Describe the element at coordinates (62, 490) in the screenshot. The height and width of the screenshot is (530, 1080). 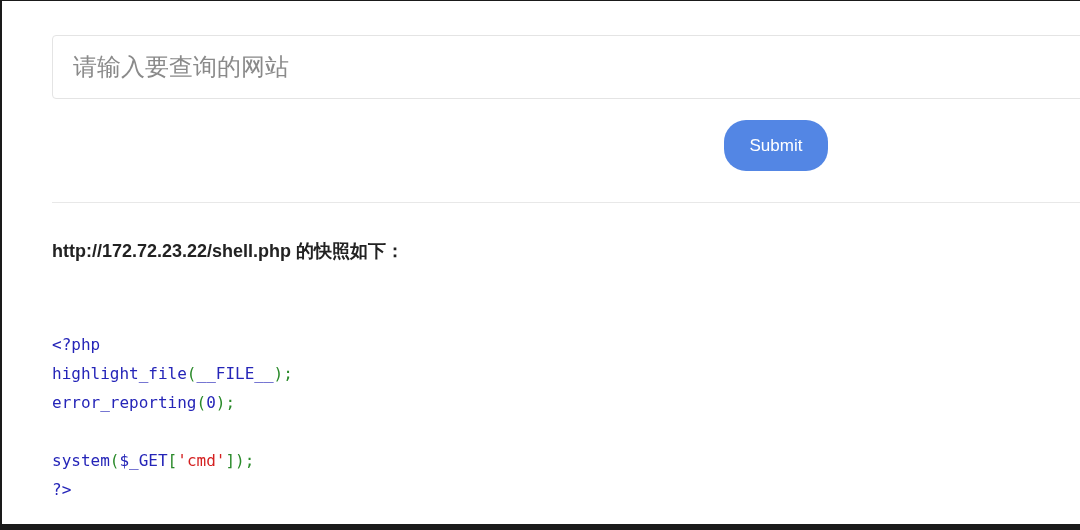
I see `code-line: ?>` at that location.